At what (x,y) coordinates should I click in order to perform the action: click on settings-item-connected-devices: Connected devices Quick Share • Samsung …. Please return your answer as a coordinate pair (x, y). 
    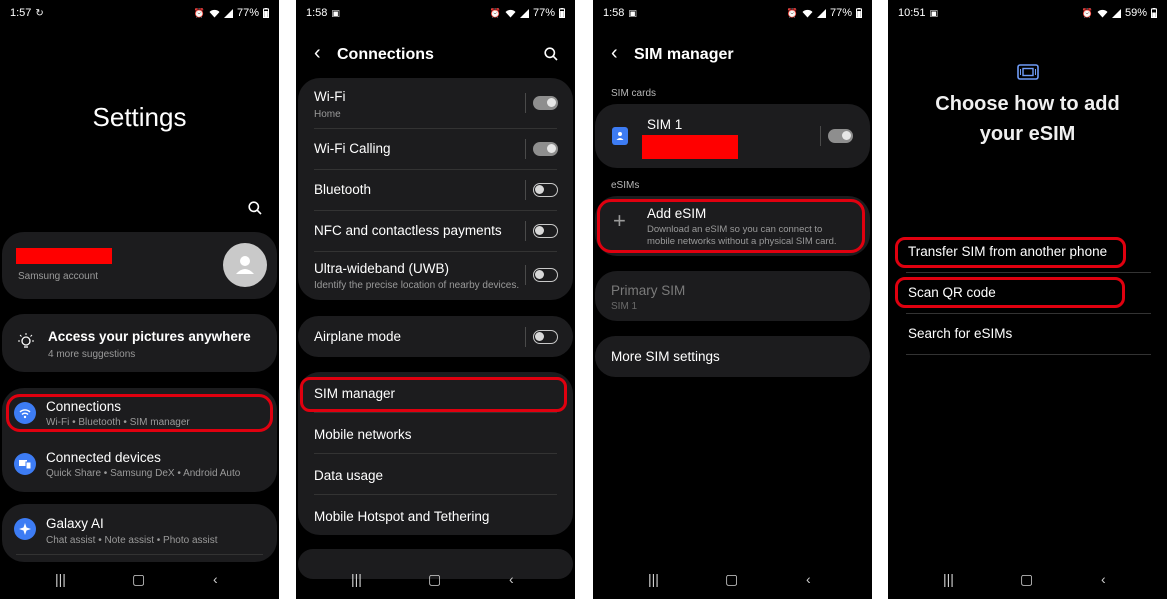
    Looking at the image, I should click on (139, 465).